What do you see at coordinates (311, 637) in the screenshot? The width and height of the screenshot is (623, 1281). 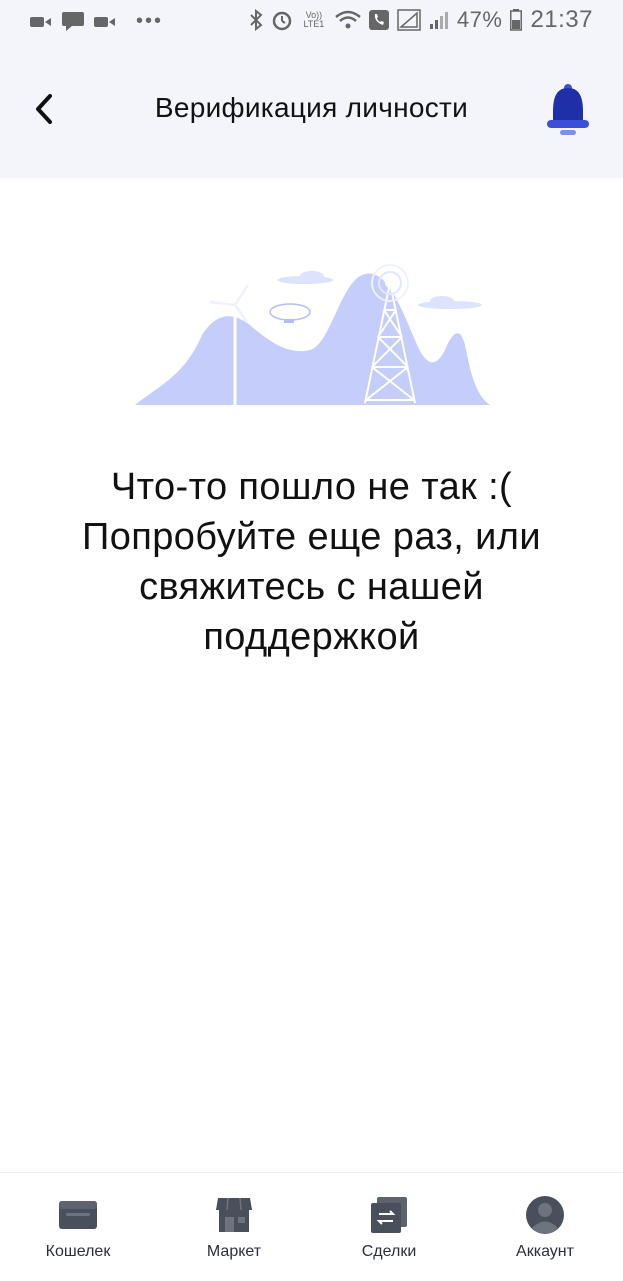 I see `error-line-4: поддержкой` at bounding box center [311, 637].